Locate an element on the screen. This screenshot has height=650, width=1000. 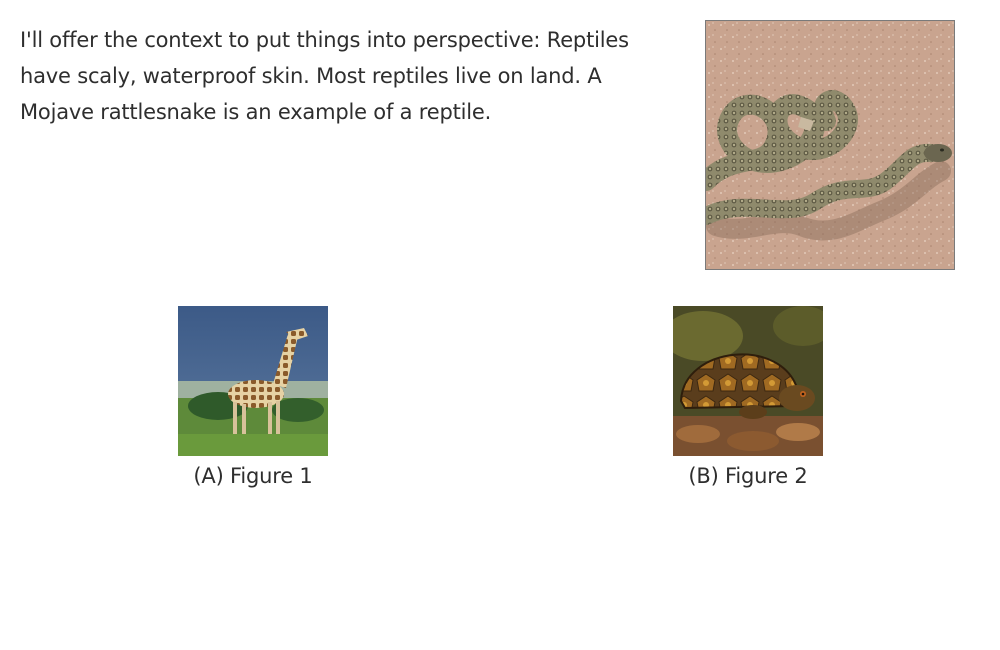
option-a-label: (A) Figure 1 is located at coordinates (253, 476).